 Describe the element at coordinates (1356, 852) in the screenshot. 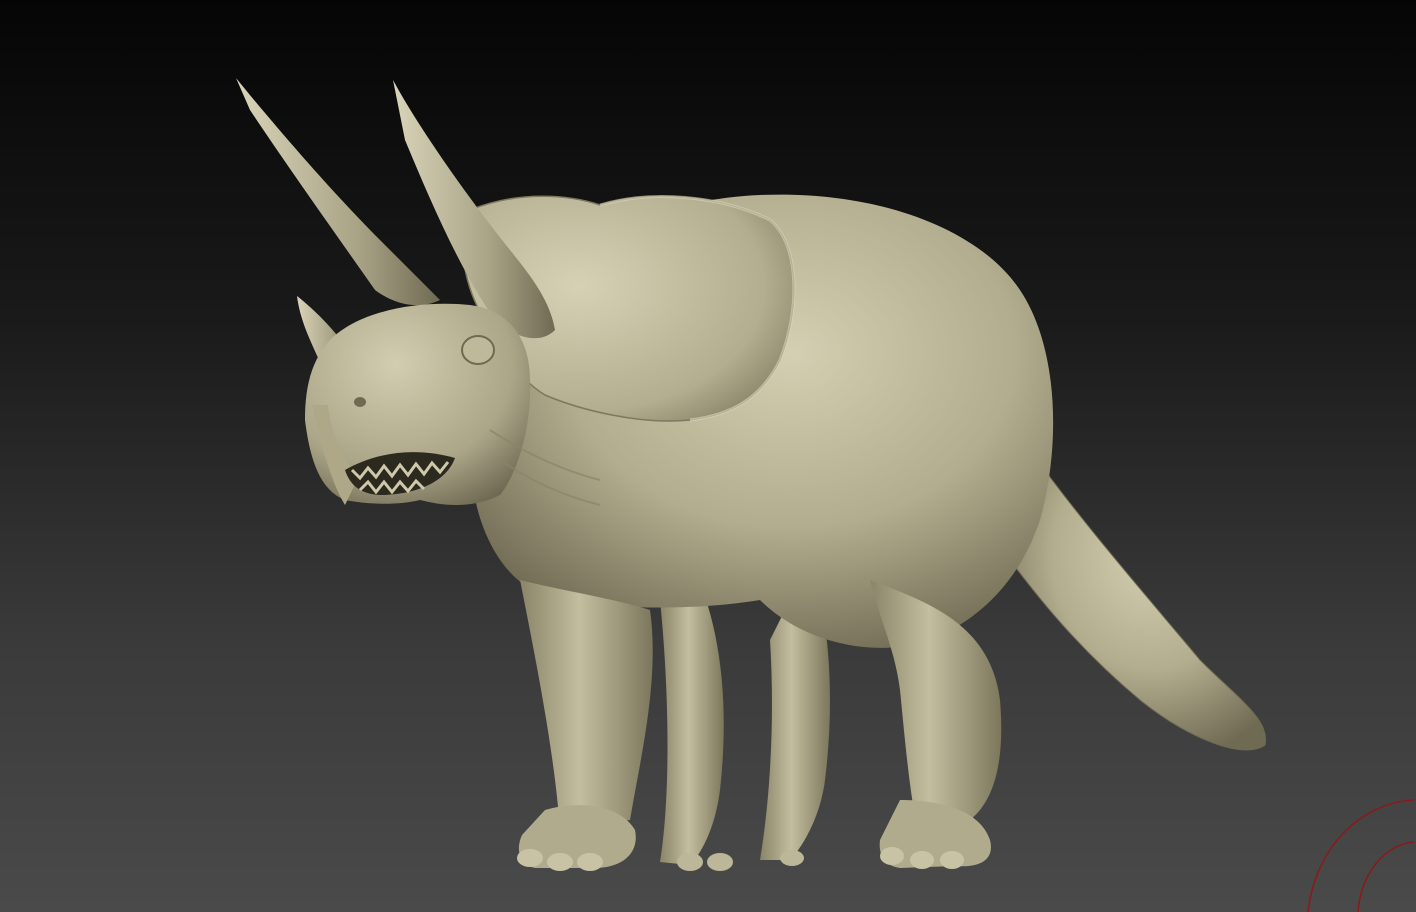

I see `navigation-gizmo` at that location.